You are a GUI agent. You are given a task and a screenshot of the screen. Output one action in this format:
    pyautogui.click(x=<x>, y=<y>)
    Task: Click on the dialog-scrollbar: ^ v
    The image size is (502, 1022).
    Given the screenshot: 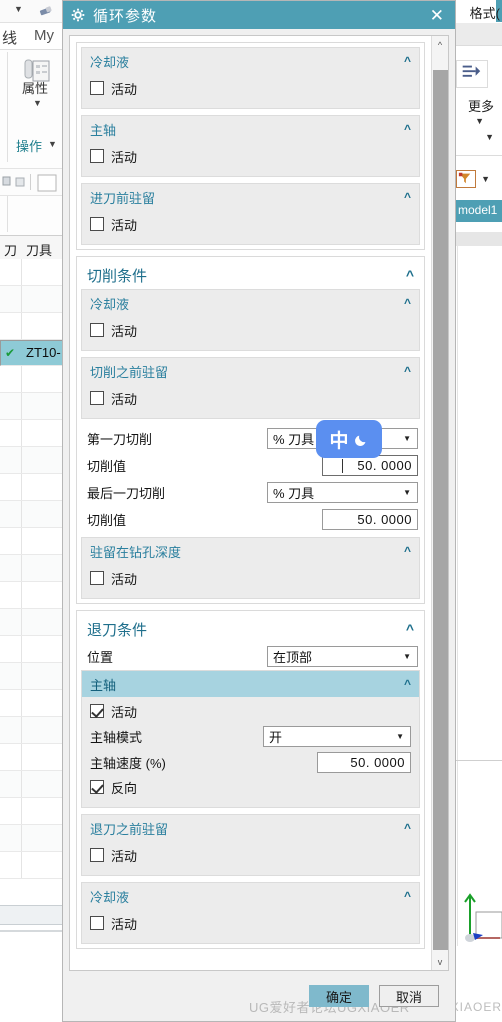 What is the action you would take?
    pyautogui.click(x=439, y=503)
    